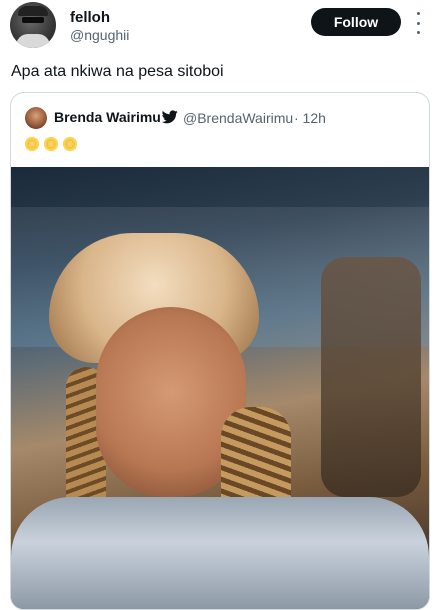 The image size is (441, 610). I want to click on quoted-author-handle: @BrendaWairimu, so click(238, 118).